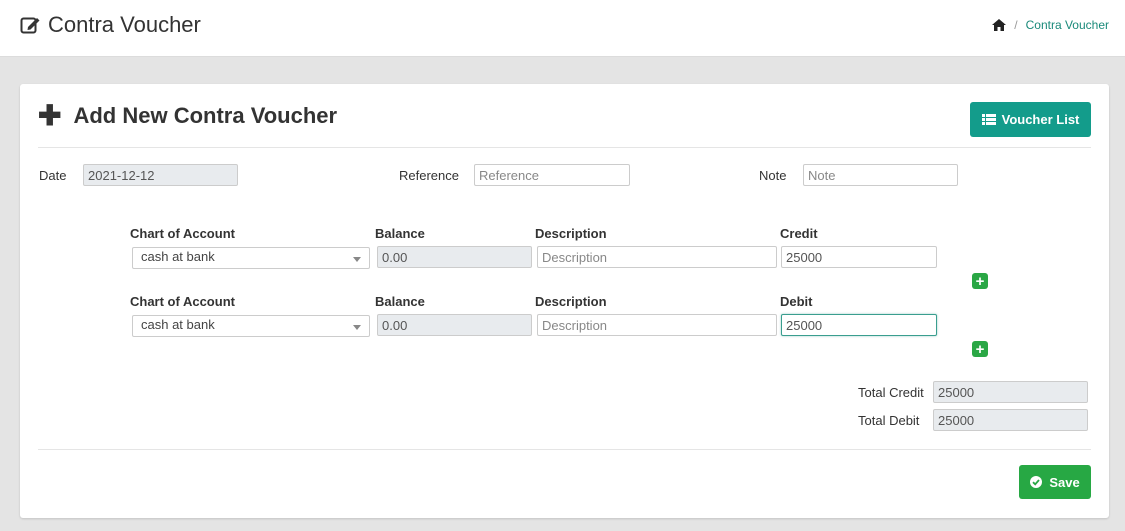 The width and height of the screenshot is (1125, 531). What do you see at coordinates (796, 301) in the screenshot?
I see `debit-label: Debit` at bounding box center [796, 301].